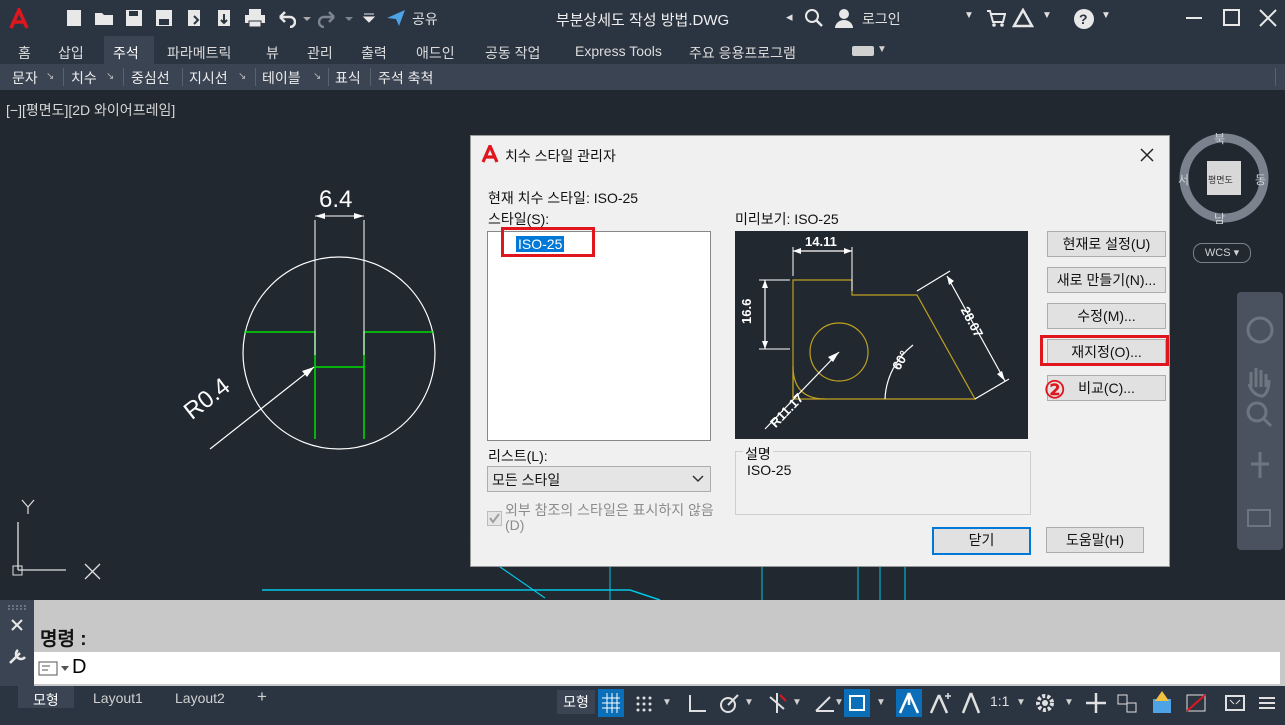 Image resolution: width=1285 pixels, height=725 pixels. I want to click on preview-shape, so click(884, 339).